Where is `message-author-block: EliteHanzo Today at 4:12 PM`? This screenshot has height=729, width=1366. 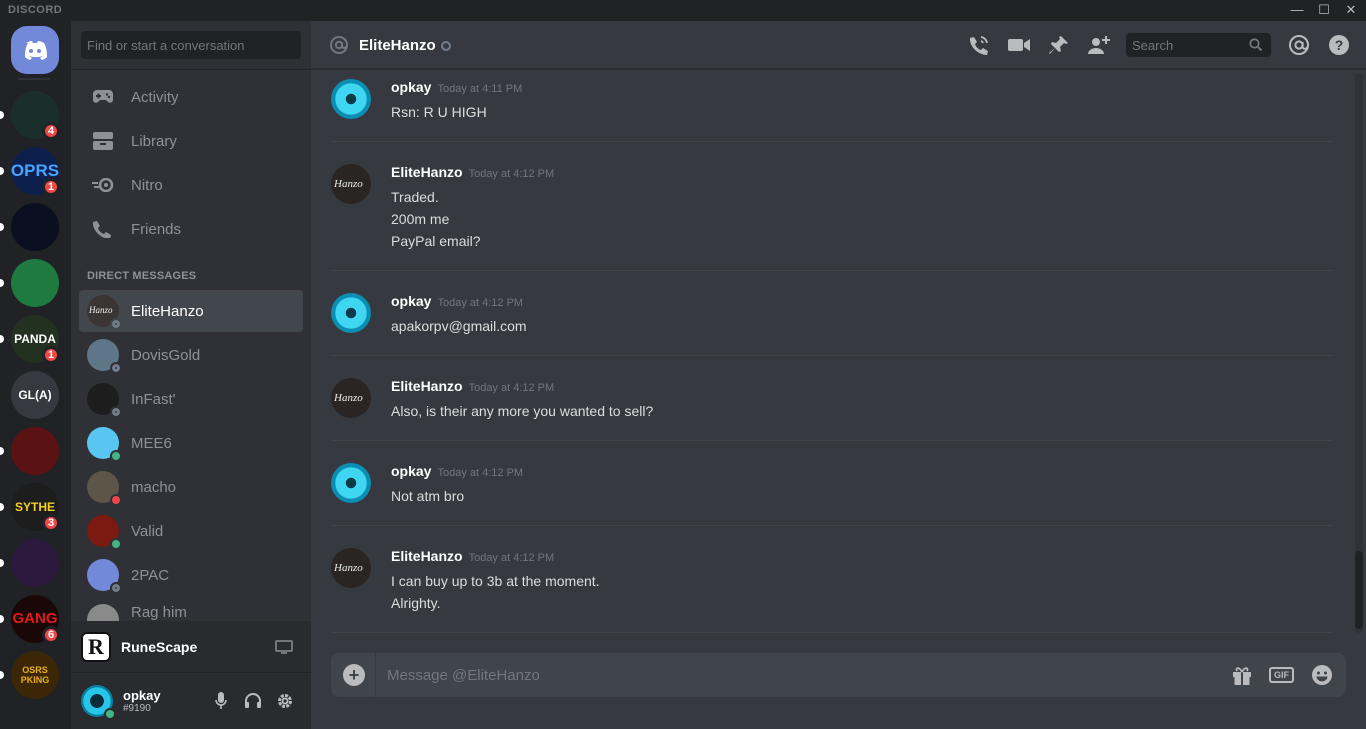
message-author-block: EliteHanzo Today at 4:12 PM is located at coordinates (472, 556).